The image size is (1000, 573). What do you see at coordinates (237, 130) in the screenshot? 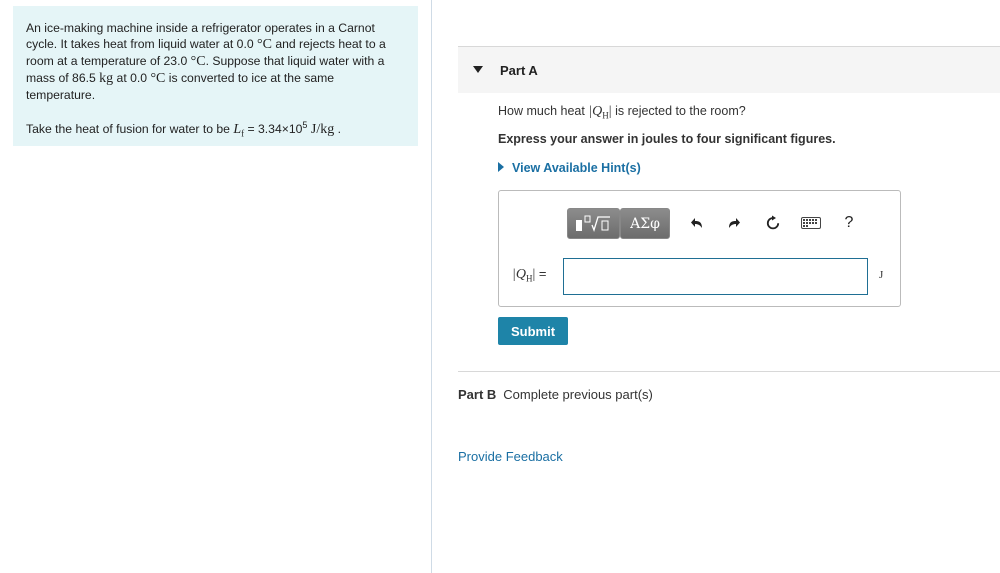
I see `symbol-L: L` at bounding box center [237, 130].